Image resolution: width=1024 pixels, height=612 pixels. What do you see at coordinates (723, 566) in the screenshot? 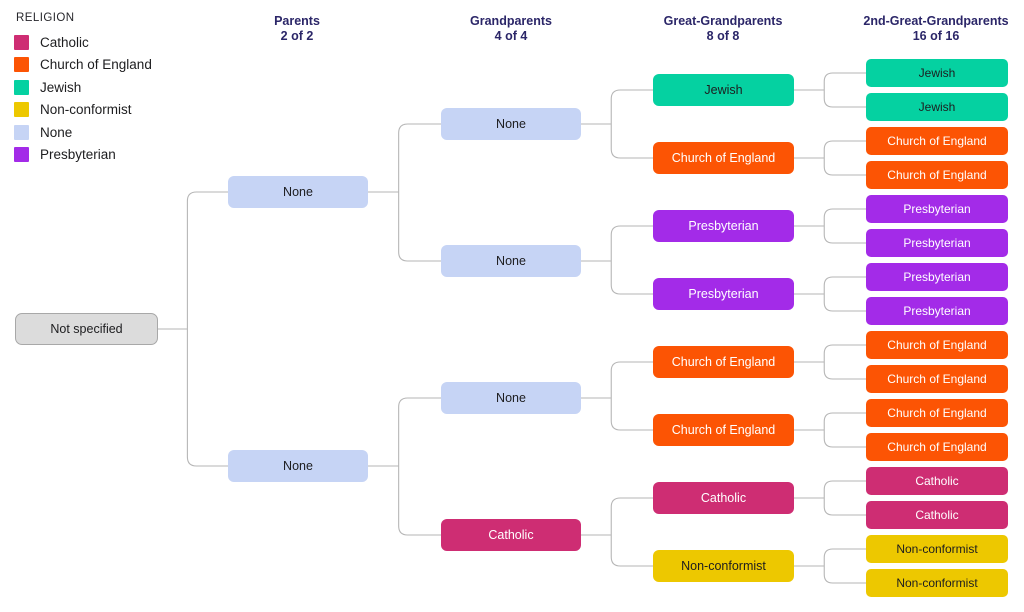
I see `node-great-grandparent: Non-conformist` at bounding box center [723, 566].